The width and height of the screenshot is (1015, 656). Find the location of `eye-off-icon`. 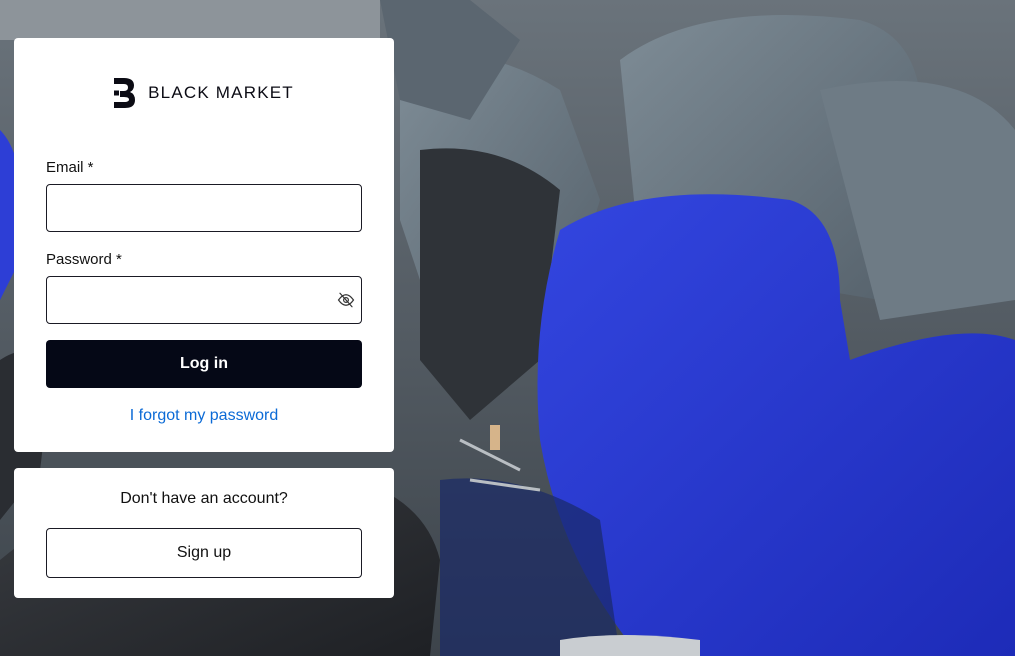

eye-off-icon is located at coordinates (346, 300).